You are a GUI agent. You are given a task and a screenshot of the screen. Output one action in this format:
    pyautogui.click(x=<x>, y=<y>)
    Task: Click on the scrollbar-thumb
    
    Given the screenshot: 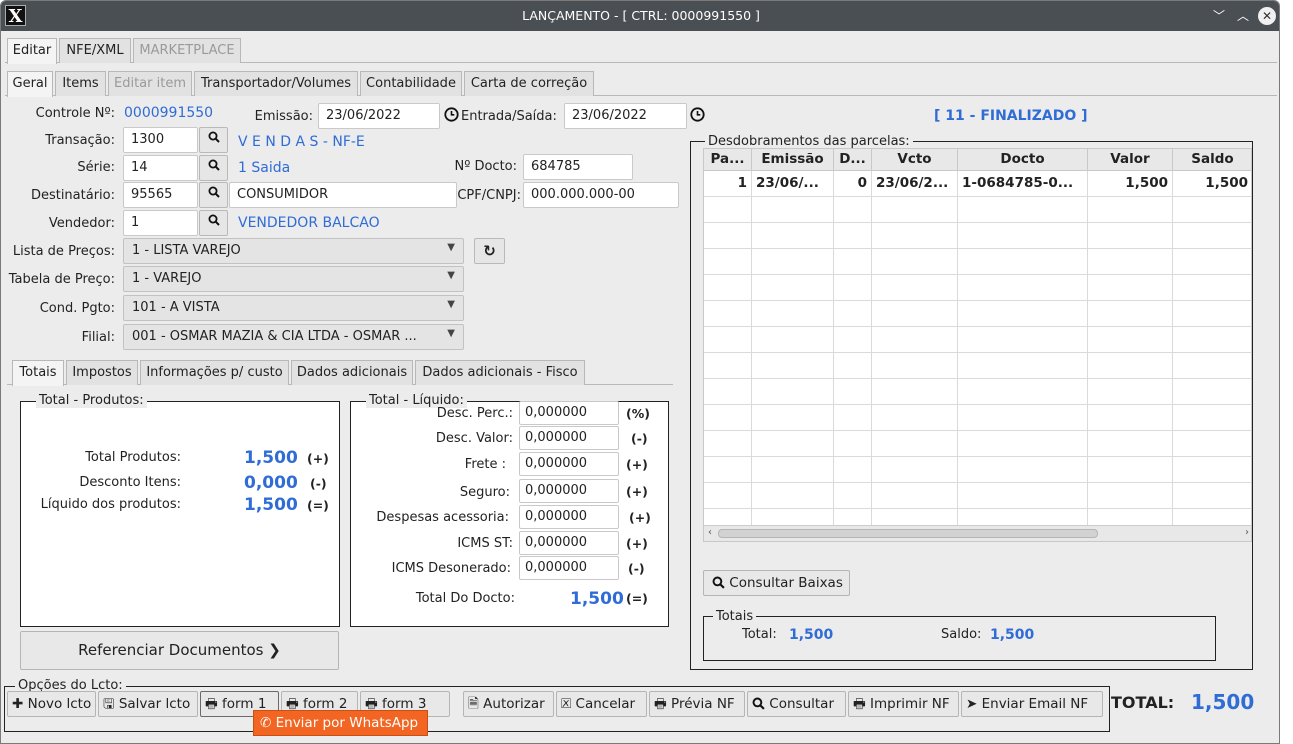 What is the action you would take?
    pyautogui.click(x=908, y=533)
    